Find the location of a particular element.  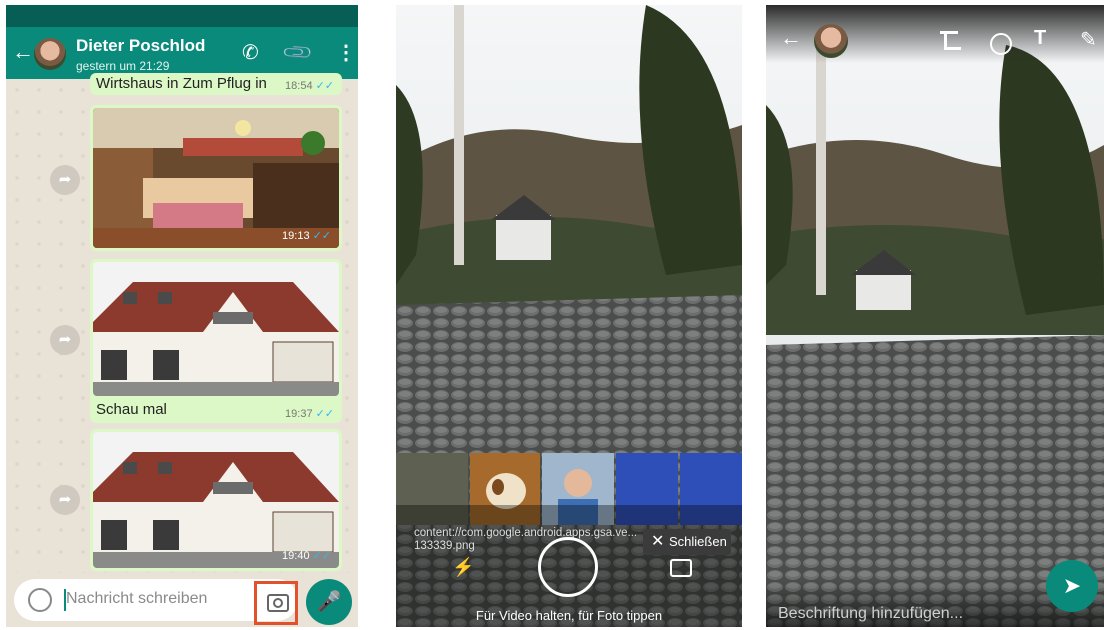

message-bubble: Wirtshaus in Zum Pflug in 18:54 ✓✓ is located at coordinates (216, 84).